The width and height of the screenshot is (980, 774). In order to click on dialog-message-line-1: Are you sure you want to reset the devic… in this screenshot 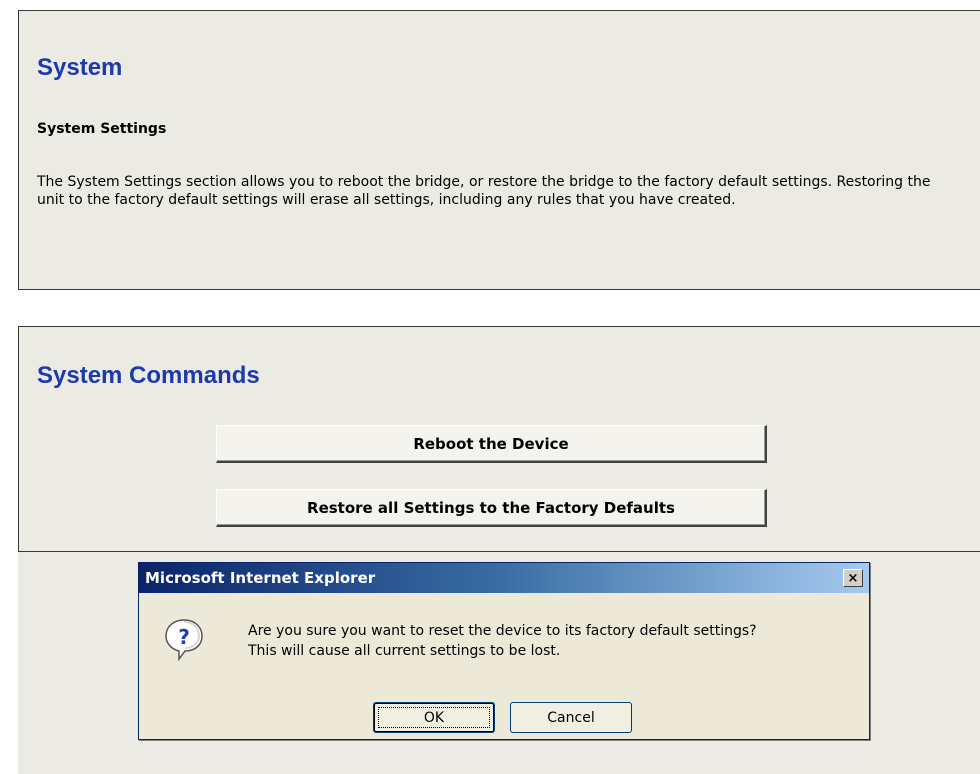, I will do `click(502, 631)`.